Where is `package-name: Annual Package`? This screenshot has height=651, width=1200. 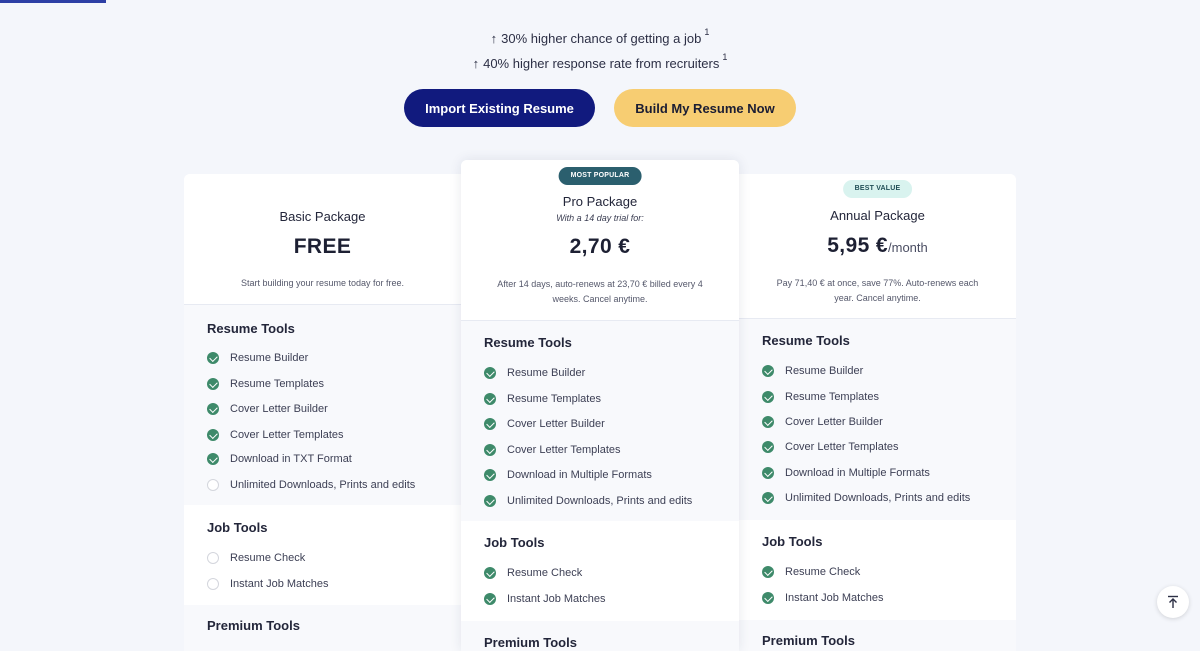 package-name: Annual Package is located at coordinates (877, 215).